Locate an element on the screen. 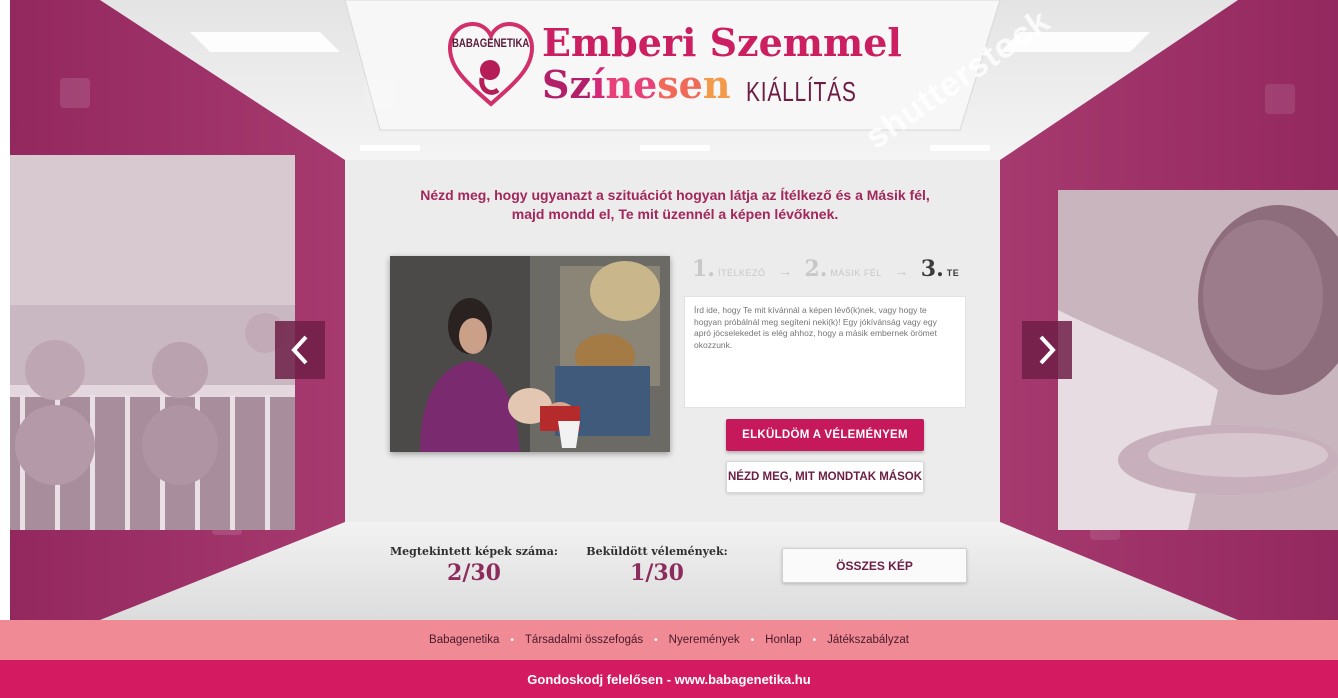  footer-link-nyeremenyek: Nyeremények is located at coordinates (704, 640).